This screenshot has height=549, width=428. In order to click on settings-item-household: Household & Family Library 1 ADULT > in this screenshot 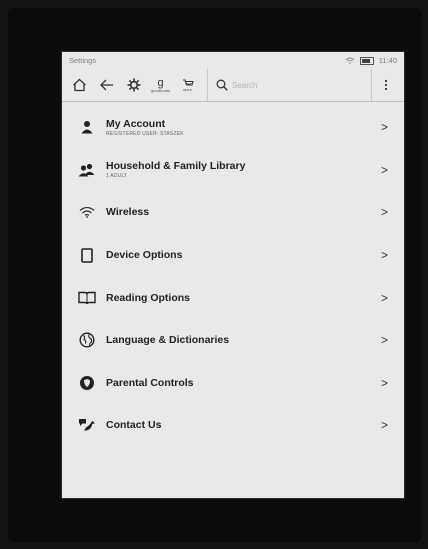, I will do `click(233, 170)`.